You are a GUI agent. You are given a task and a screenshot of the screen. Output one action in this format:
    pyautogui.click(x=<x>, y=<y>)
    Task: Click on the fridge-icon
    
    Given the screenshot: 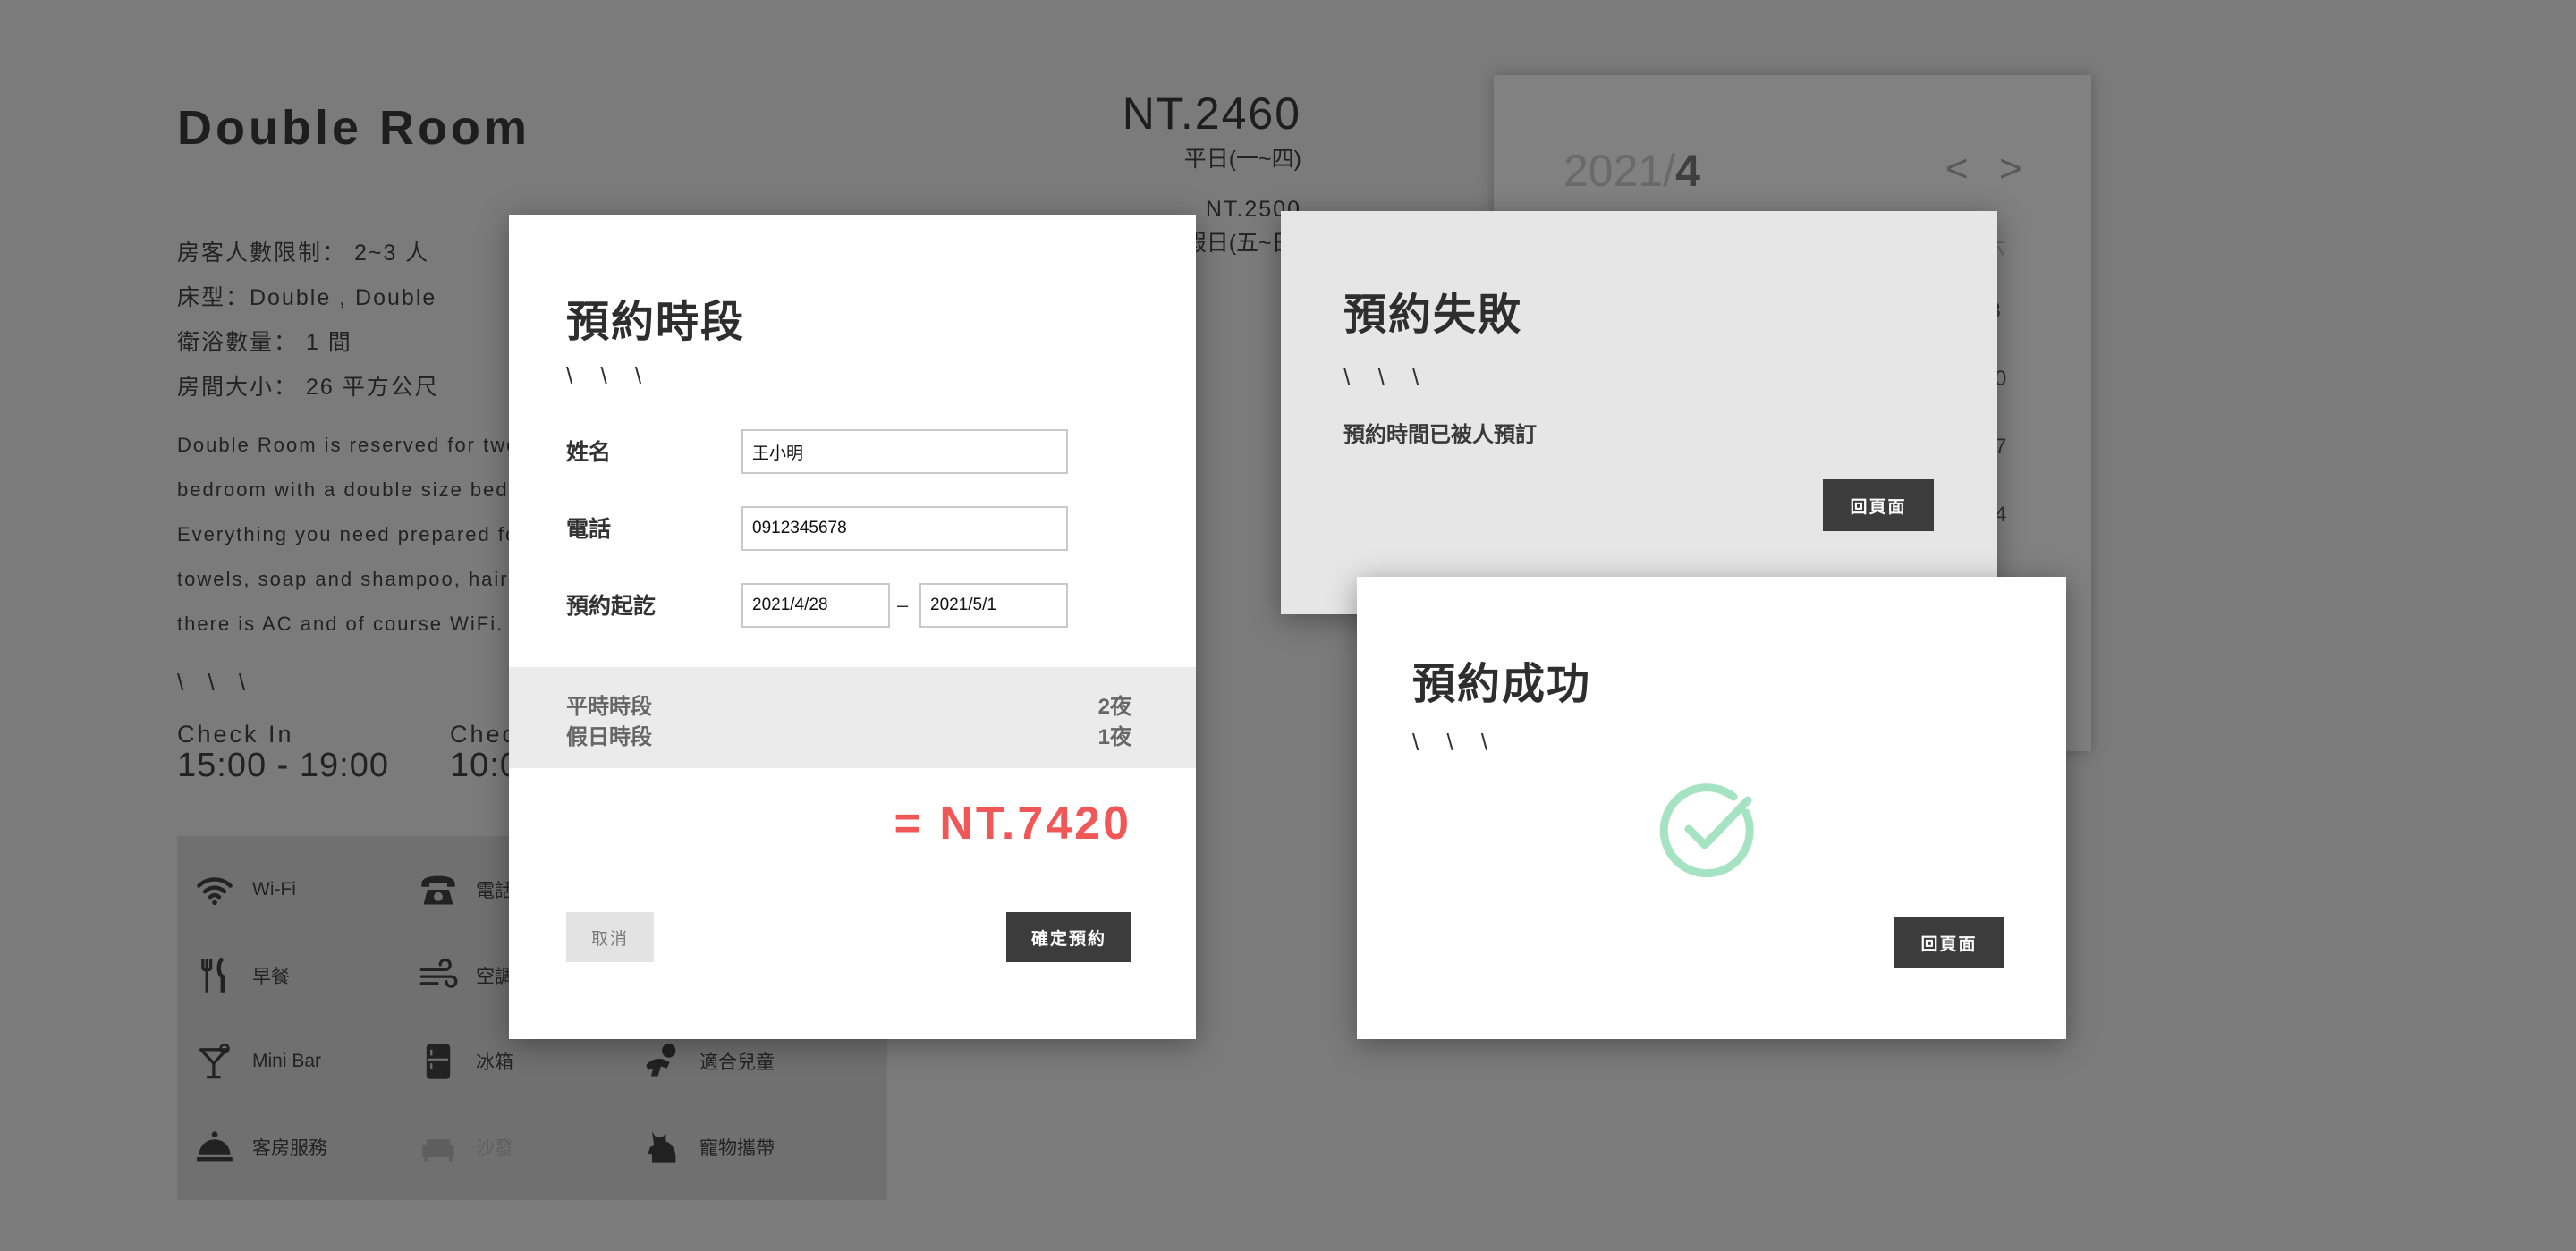 What is the action you would take?
    pyautogui.click(x=438, y=1061)
    